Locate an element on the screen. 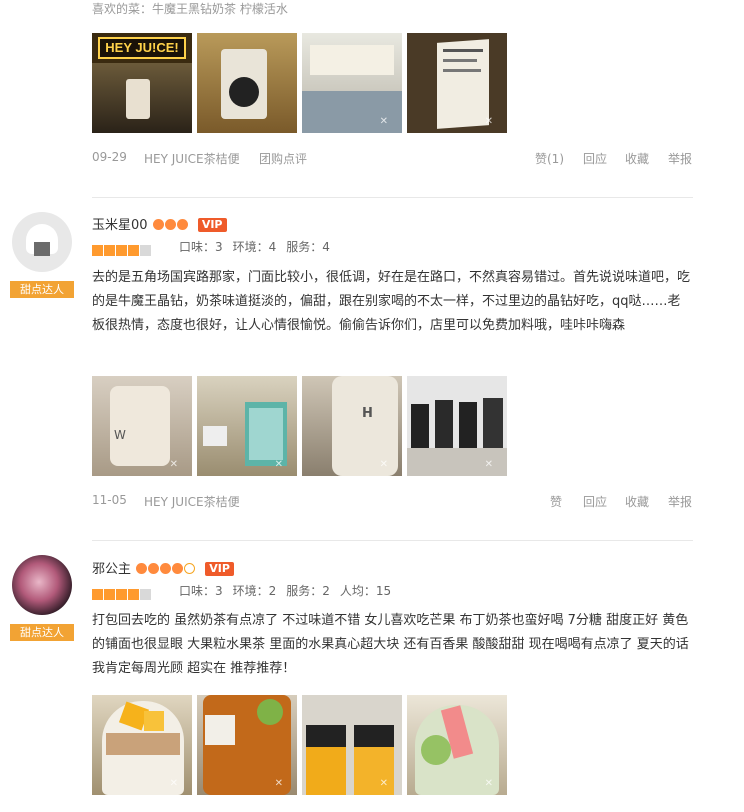  shop-sign: HEY JU!CE! is located at coordinates (142, 48).